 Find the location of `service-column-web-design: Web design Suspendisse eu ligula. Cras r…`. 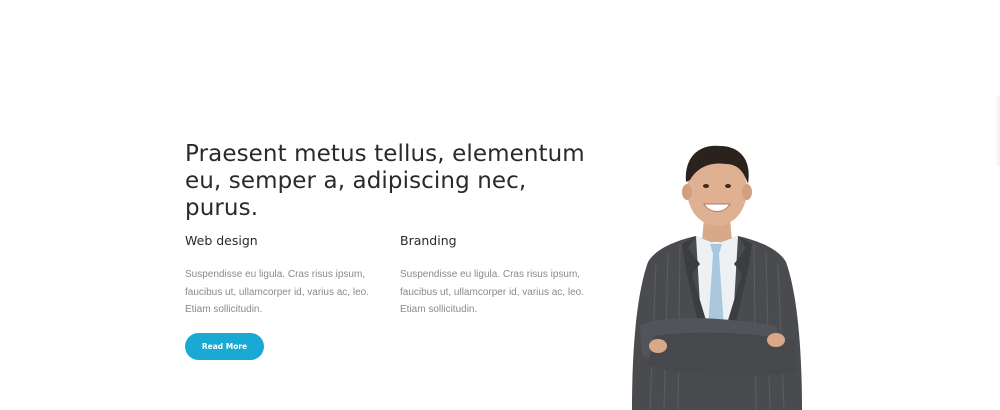

service-column-web-design: Web design Suspendisse eu ligula. Cras r… is located at coordinates (280, 276).